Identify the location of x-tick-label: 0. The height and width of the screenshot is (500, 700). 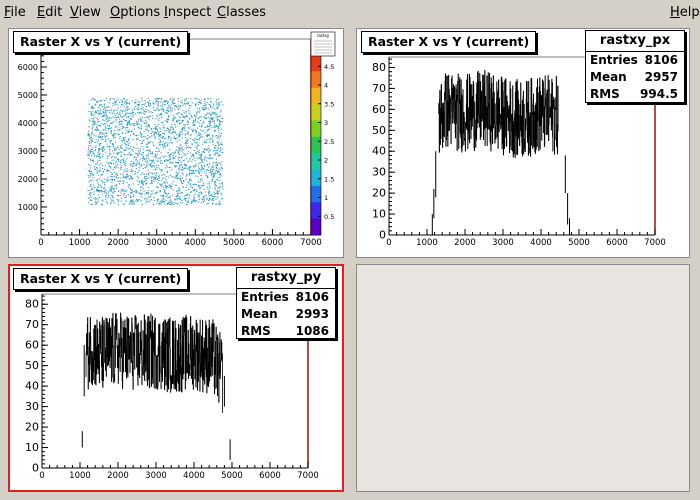
(388, 243).